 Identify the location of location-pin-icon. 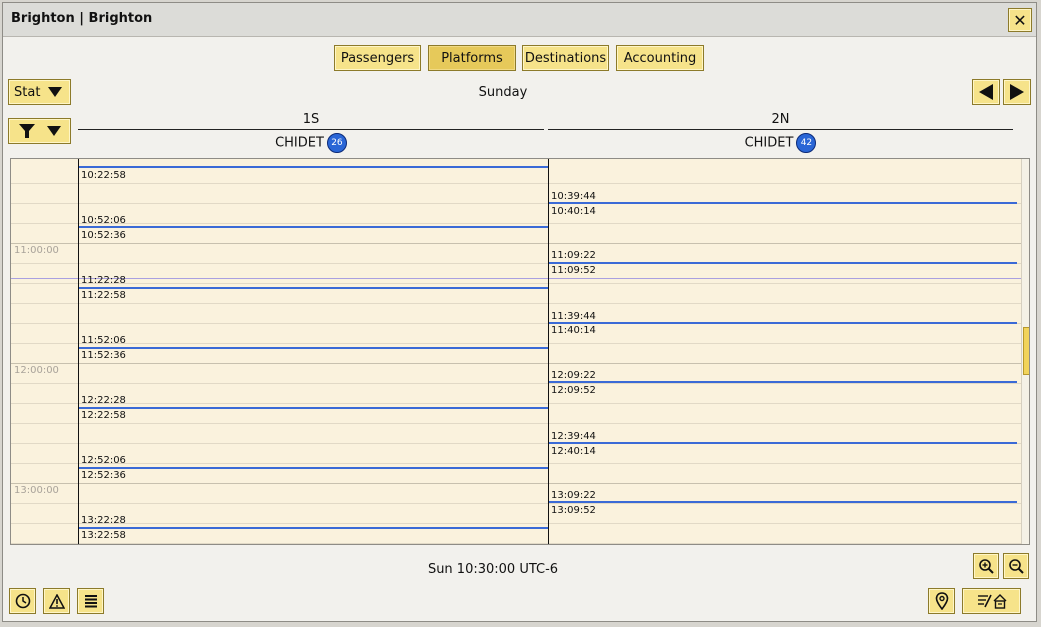
(941, 601).